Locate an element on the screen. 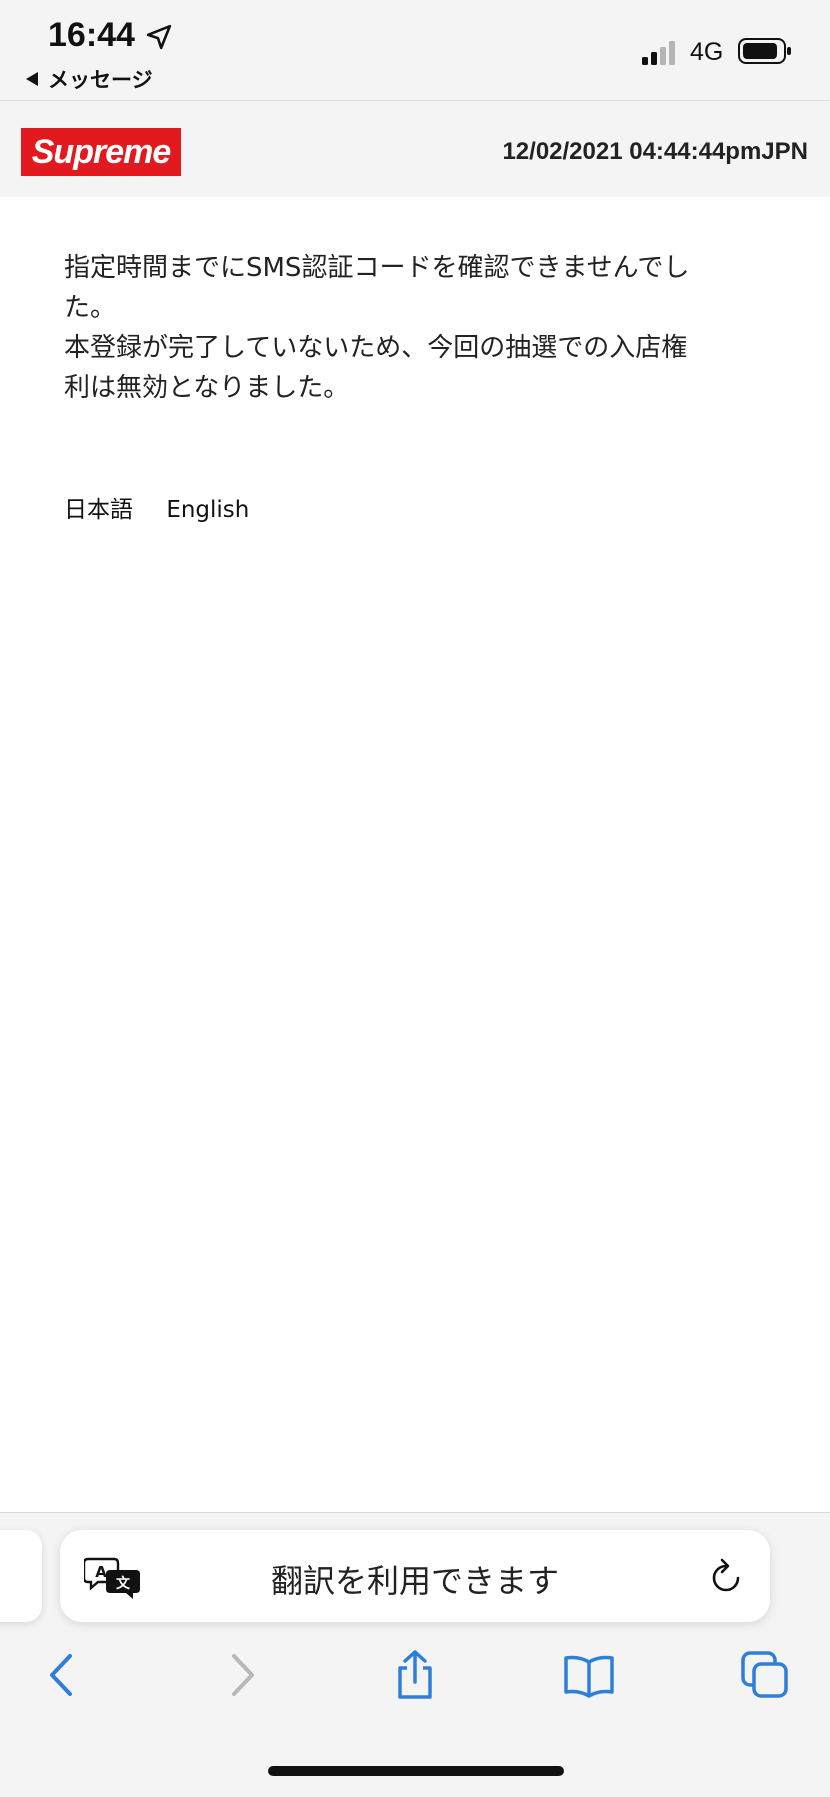  battery-icon is located at coordinates (764, 51).